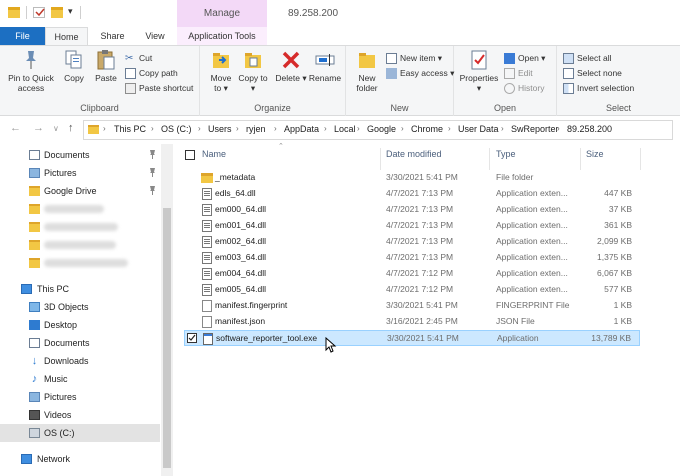 The image size is (680, 476). Describe the element at coordinates (80, 155) in the screenshot. I see `nav-item-documents-quick: Documents` at that location.